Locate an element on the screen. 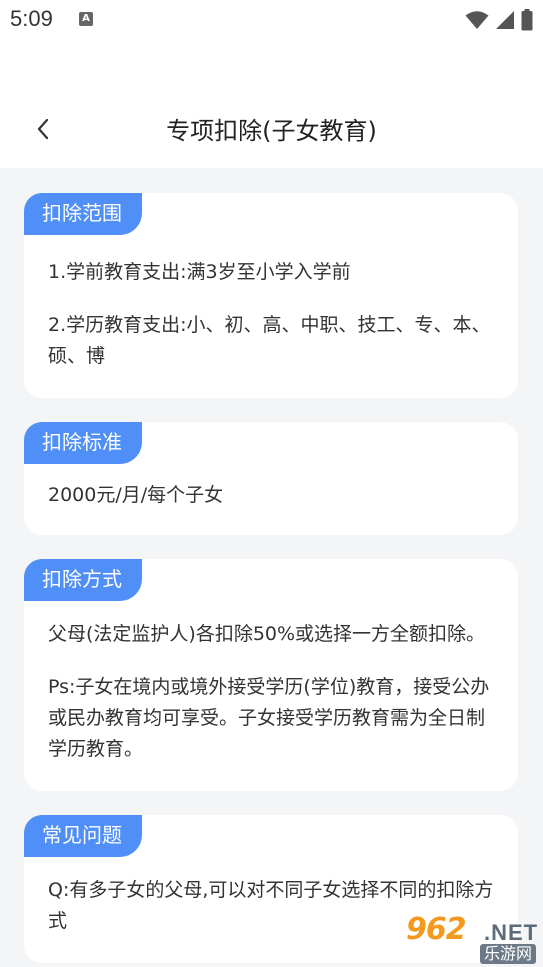 The height and width of the screenshot is (967, 543). status-icons is located at coordinates (499, 20).